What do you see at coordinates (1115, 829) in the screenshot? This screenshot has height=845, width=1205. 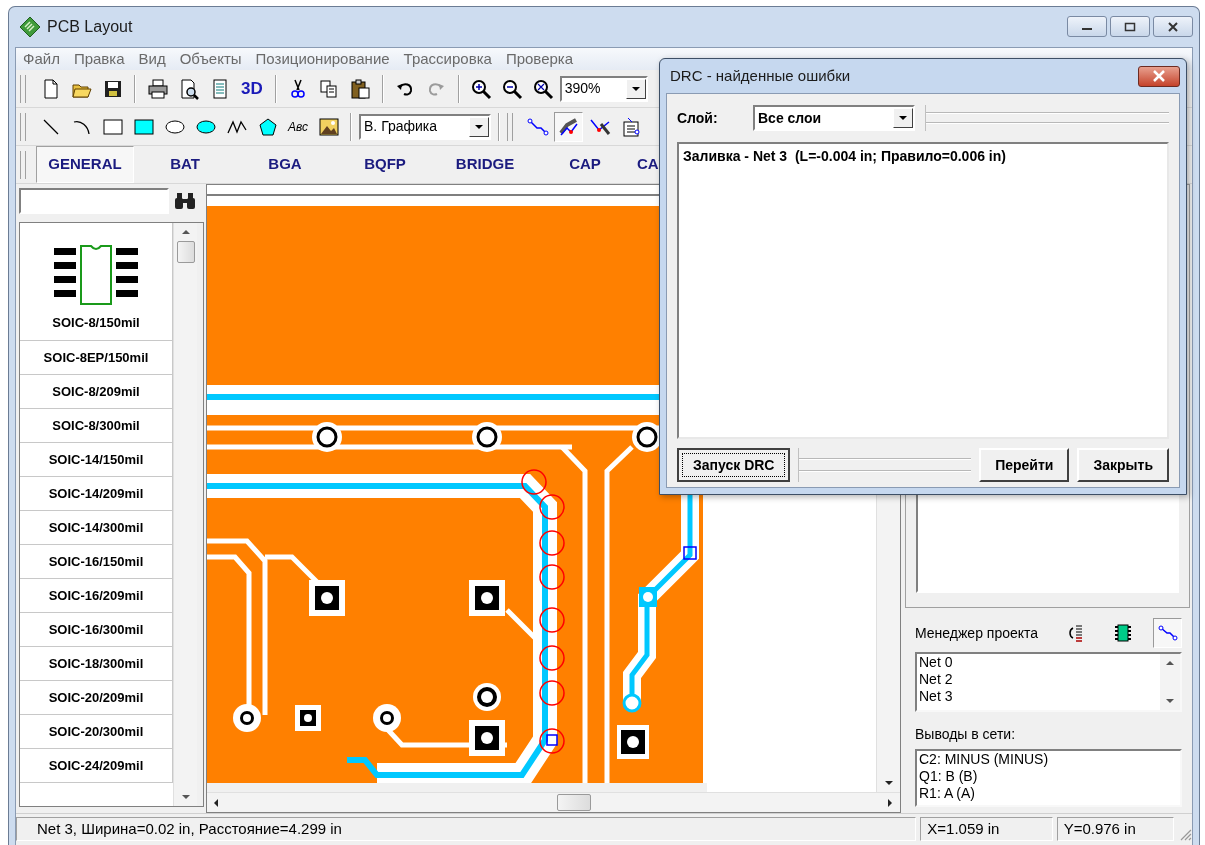 I see `y-coordinate: Y=0.976 in` at bounding box center [1115, 829].